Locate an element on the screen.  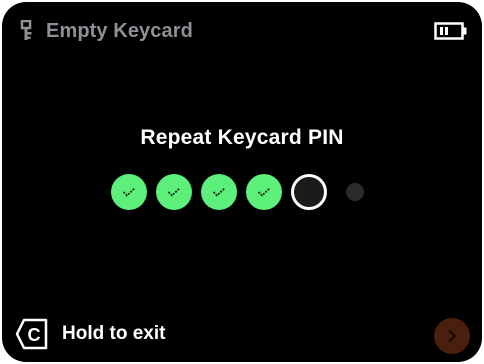
pin-indicator is located at coordinates (242, 192).